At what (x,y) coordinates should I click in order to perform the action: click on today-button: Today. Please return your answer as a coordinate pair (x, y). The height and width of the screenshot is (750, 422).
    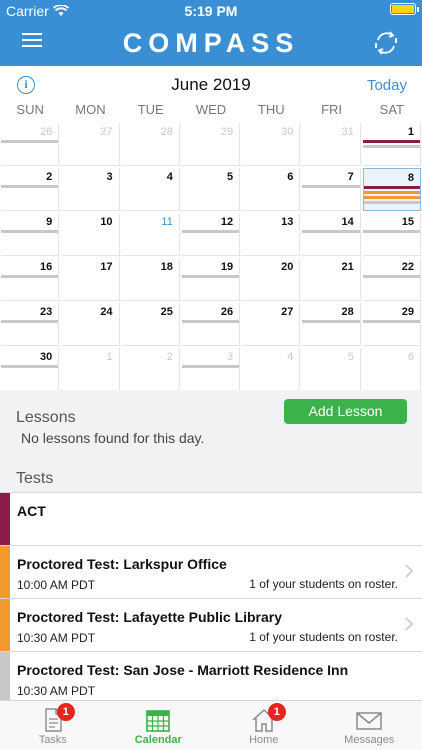
    Looking at the image, I should click on (387, 85).